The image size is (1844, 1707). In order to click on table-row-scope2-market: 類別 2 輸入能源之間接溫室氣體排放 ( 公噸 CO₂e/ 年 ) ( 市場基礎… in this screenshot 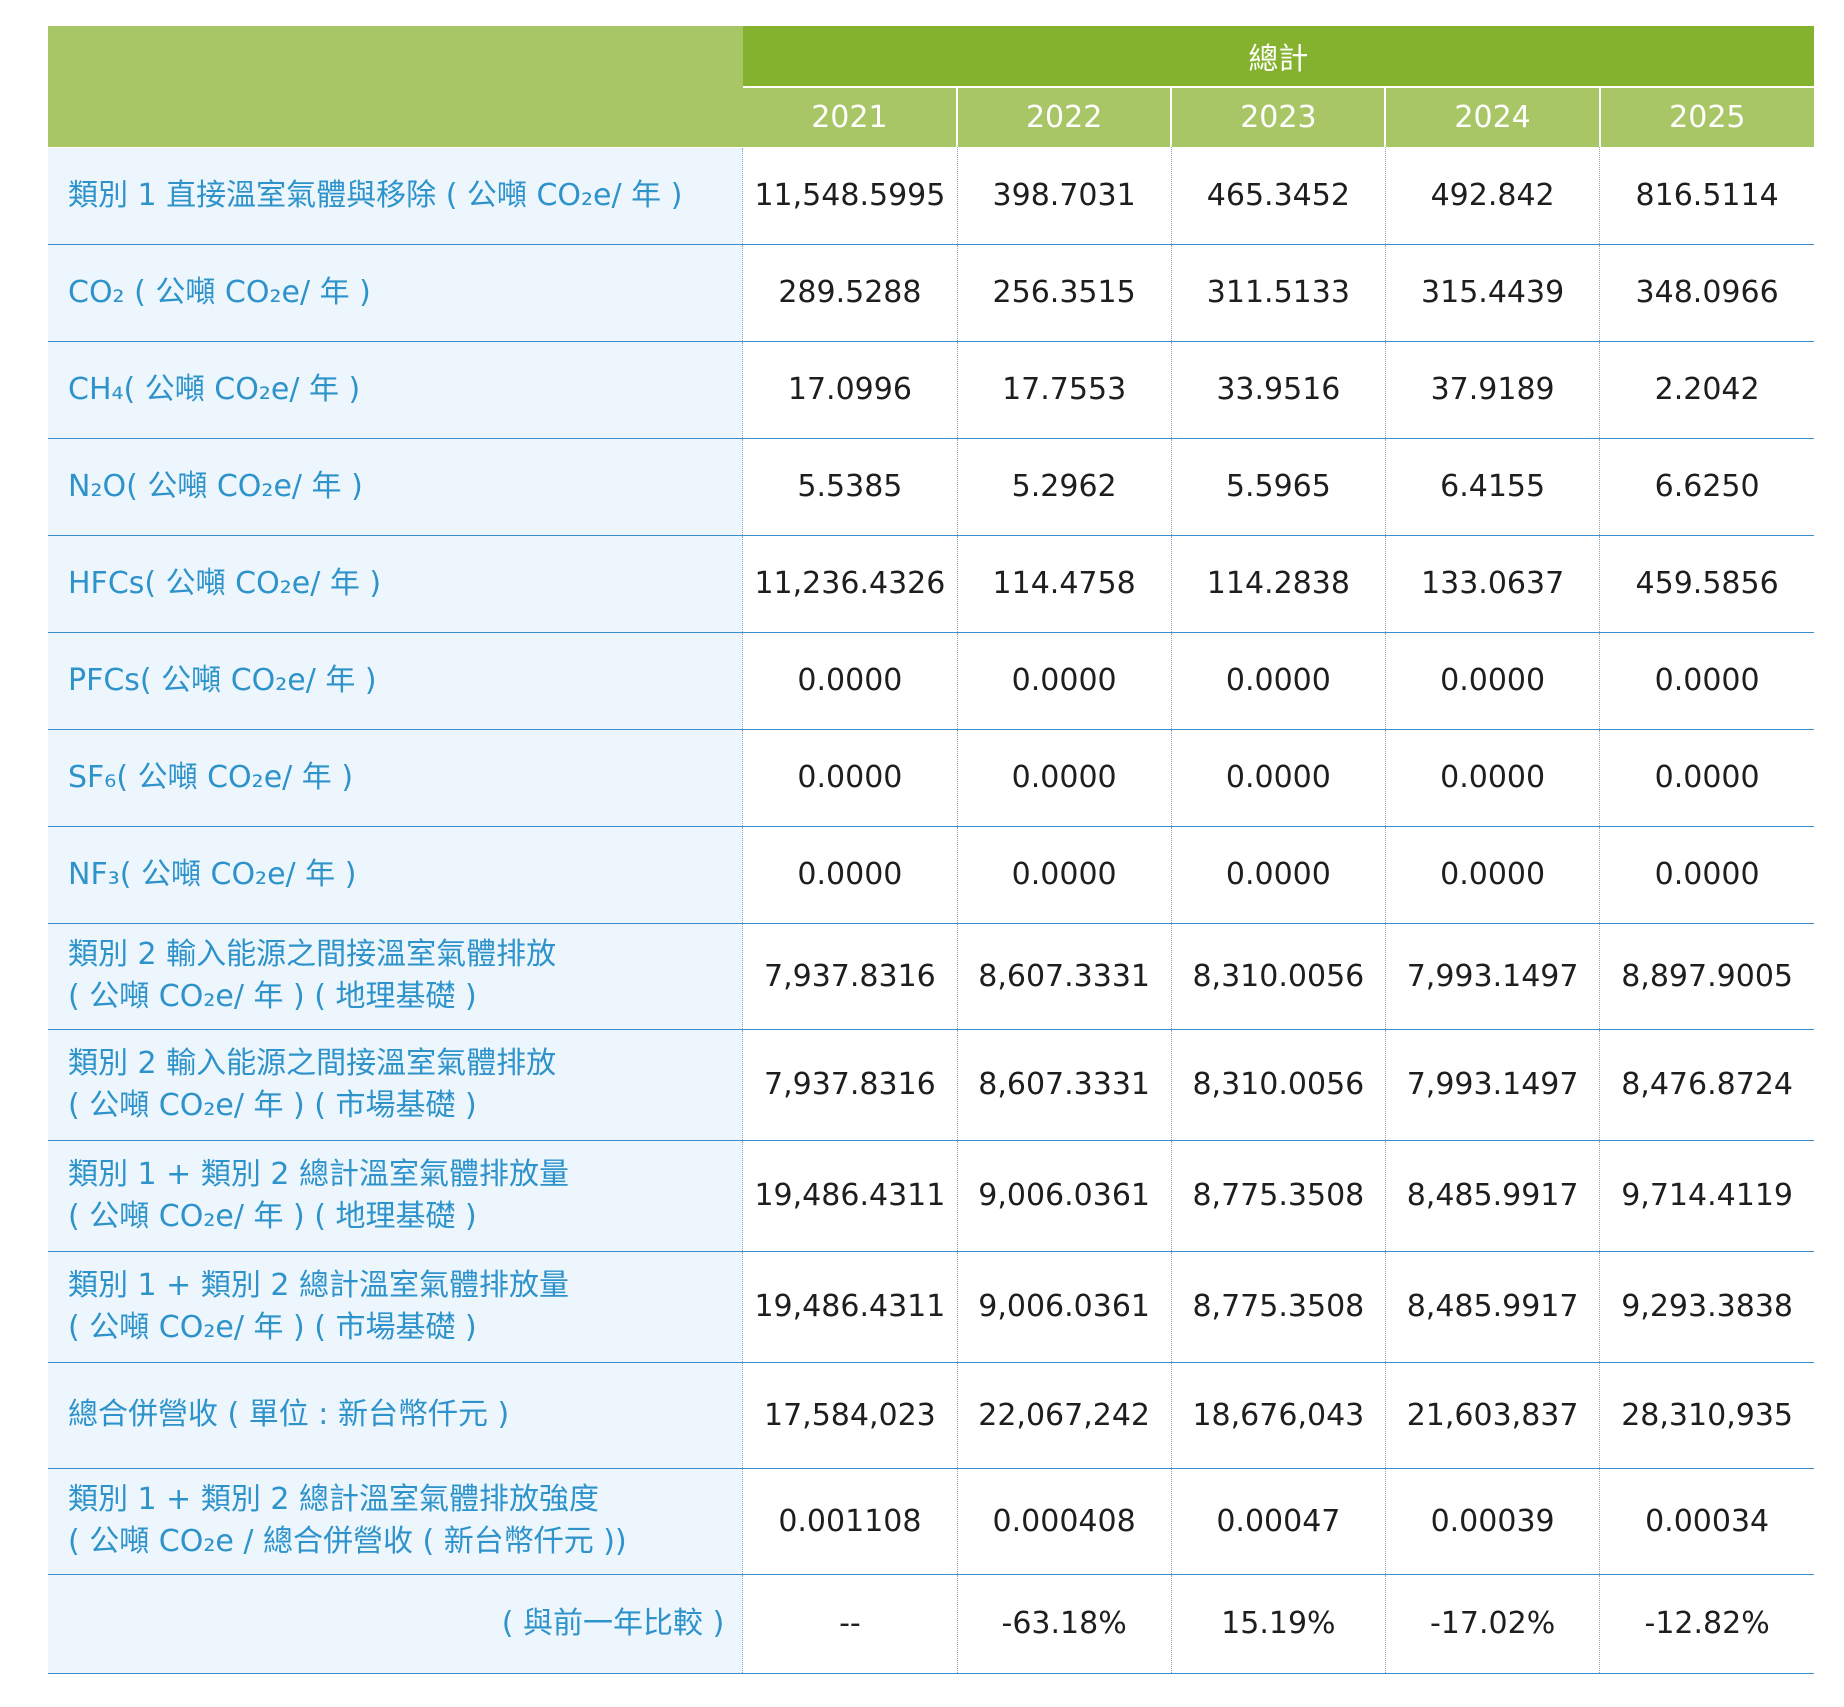, I will do `click(931, 1085)`.